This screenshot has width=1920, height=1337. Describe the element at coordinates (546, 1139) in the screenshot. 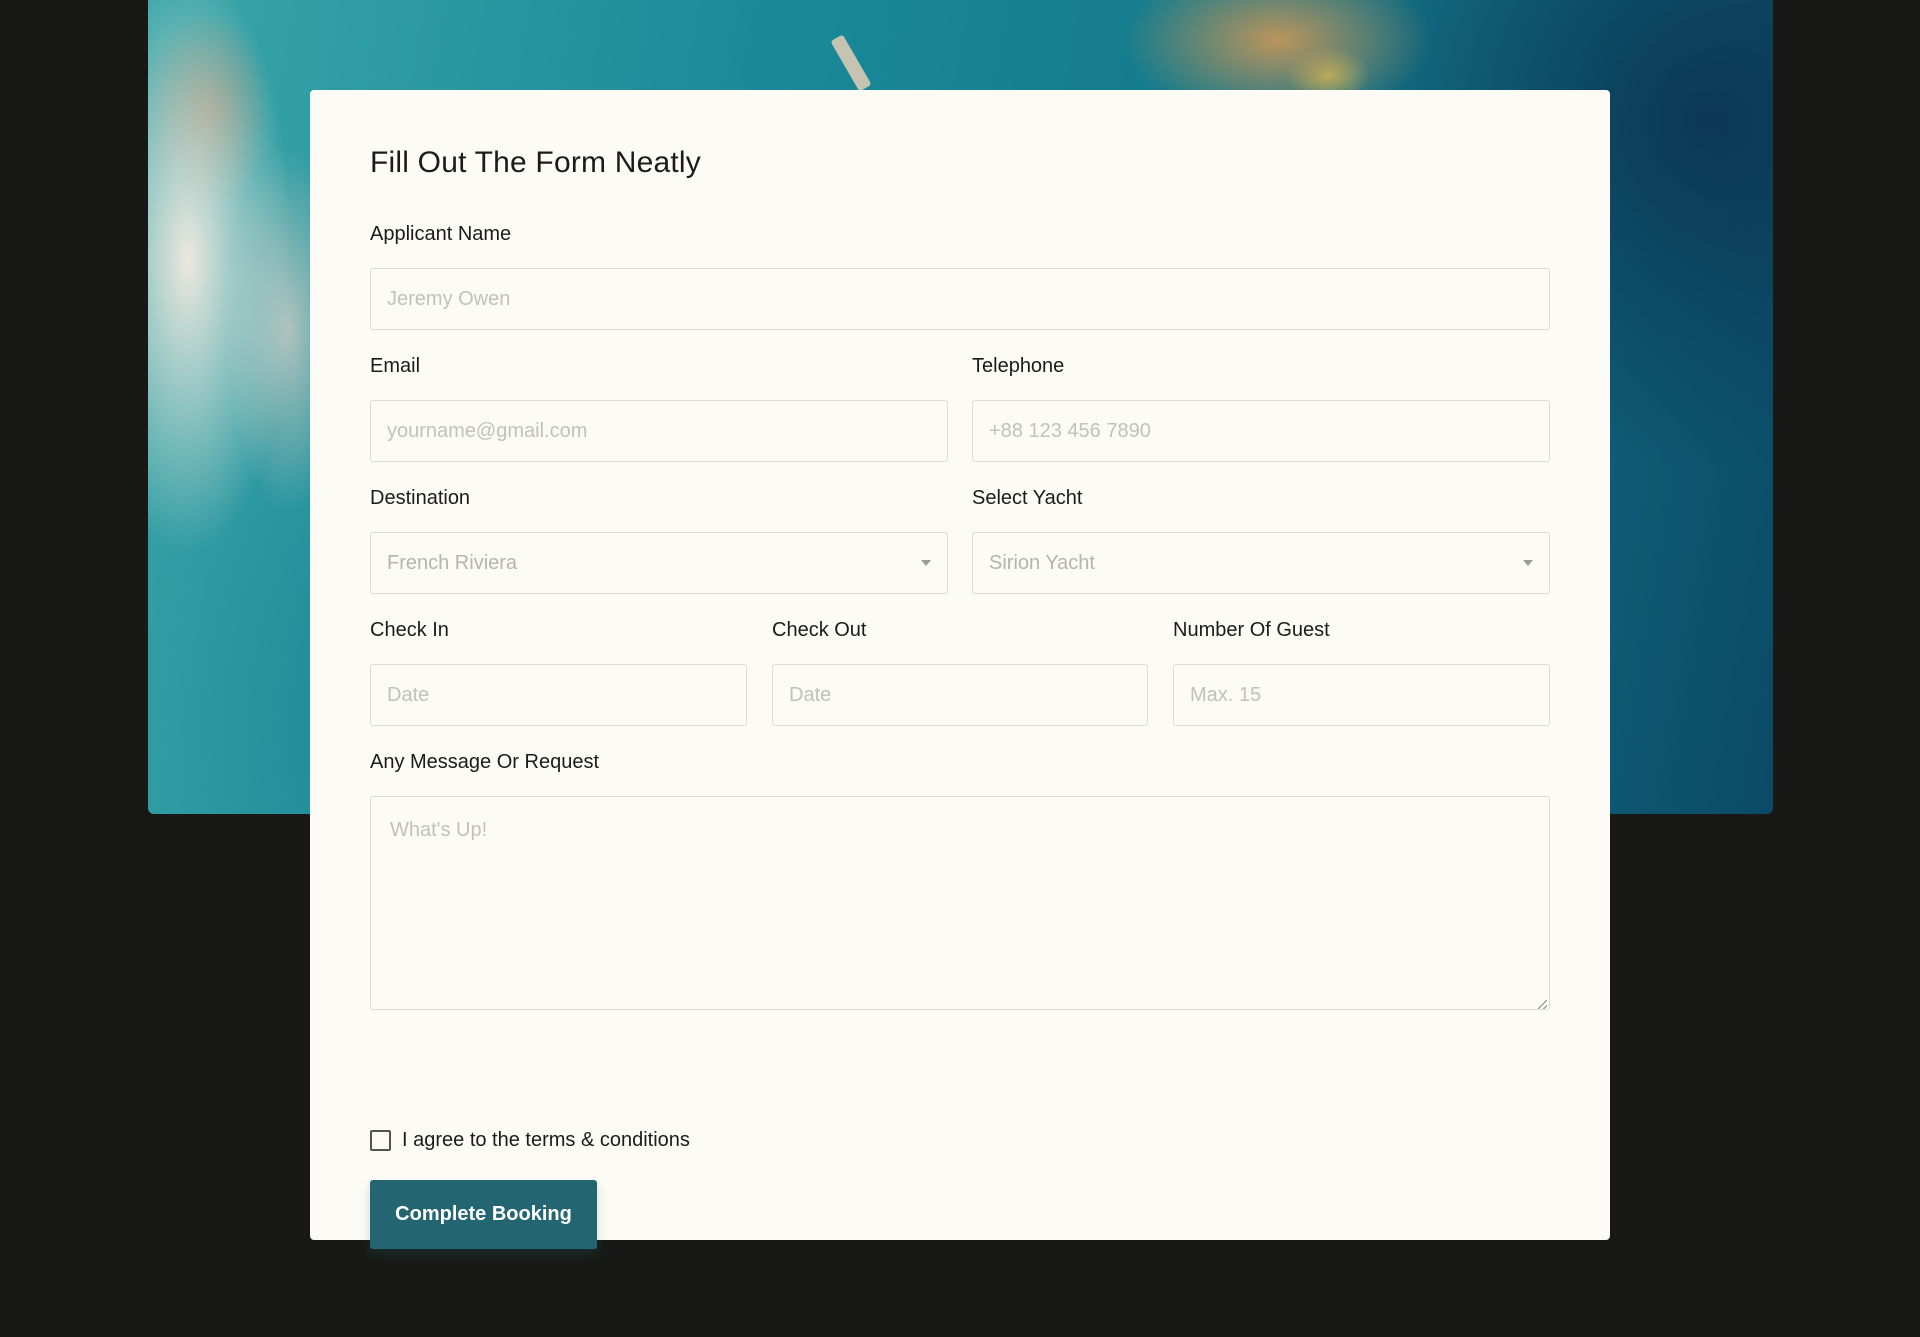

I see `terms-label: I agree to the terms & conditions` at that location.